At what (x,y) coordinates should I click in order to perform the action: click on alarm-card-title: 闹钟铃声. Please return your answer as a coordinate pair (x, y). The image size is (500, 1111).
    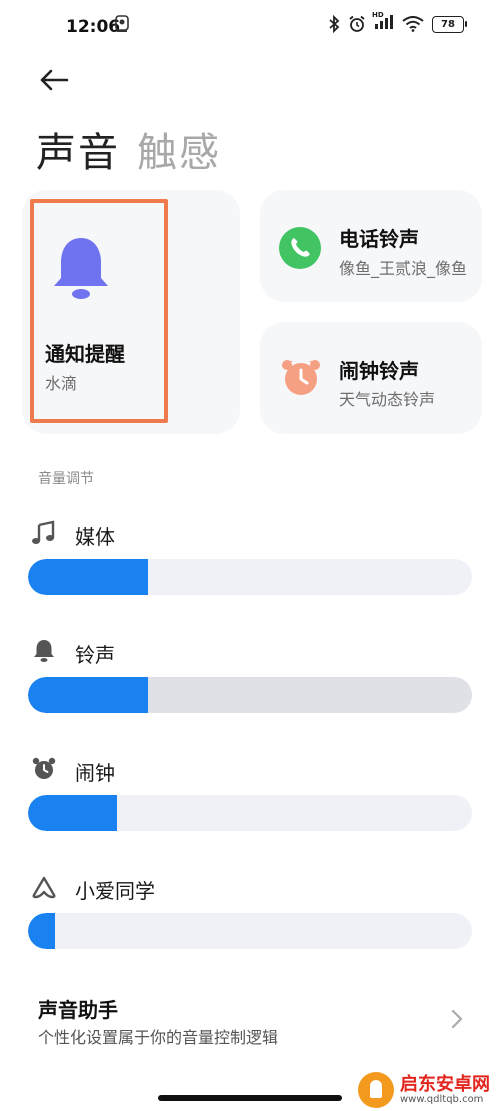
    Looking at the image, I should click on (379, 371).